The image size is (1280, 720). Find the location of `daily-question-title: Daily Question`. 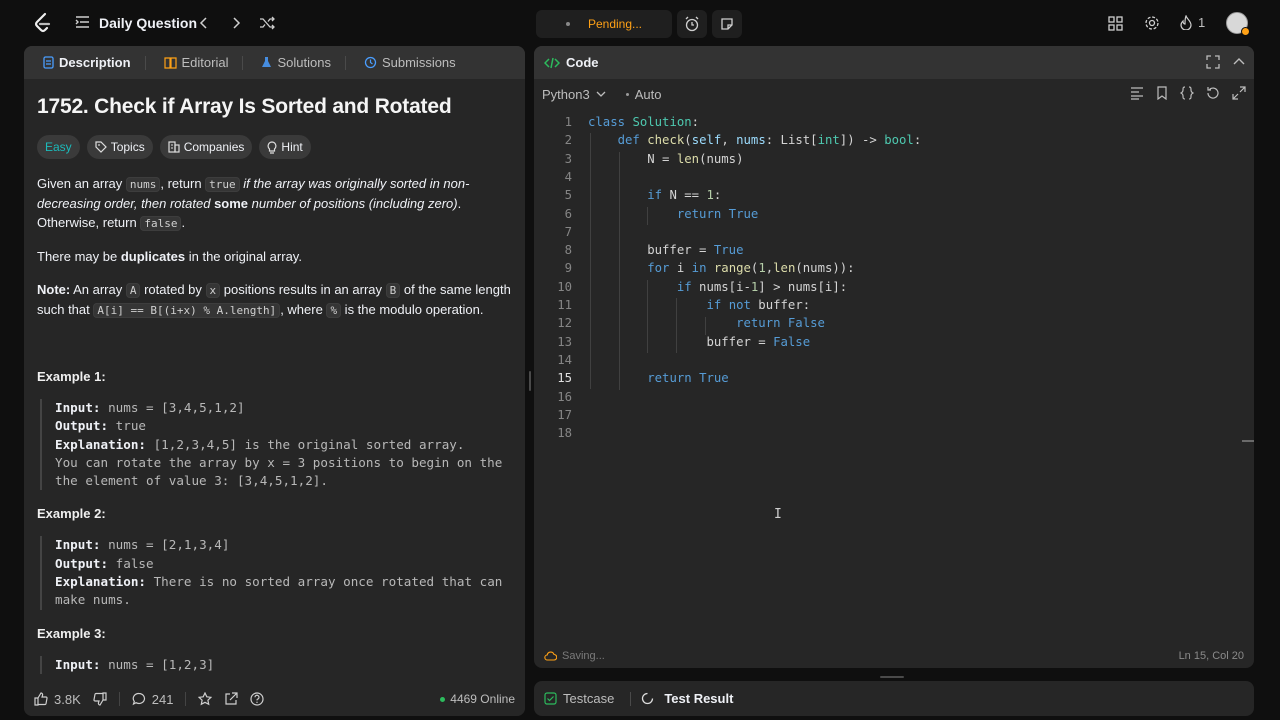

daily-question-title: Daily Question is located at coordinates (148, 23).